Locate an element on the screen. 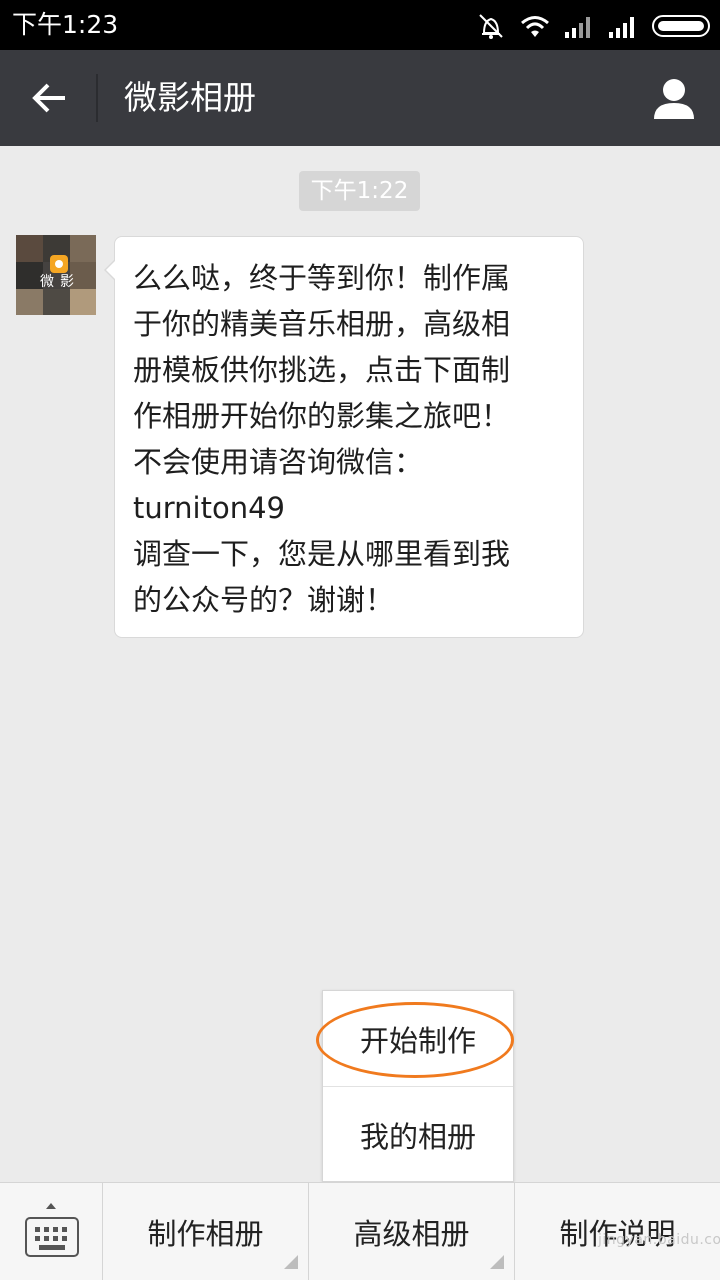 This screenshot has height=1280, width=720. page-title: 微影相册 is located at coordinates (190, 97).